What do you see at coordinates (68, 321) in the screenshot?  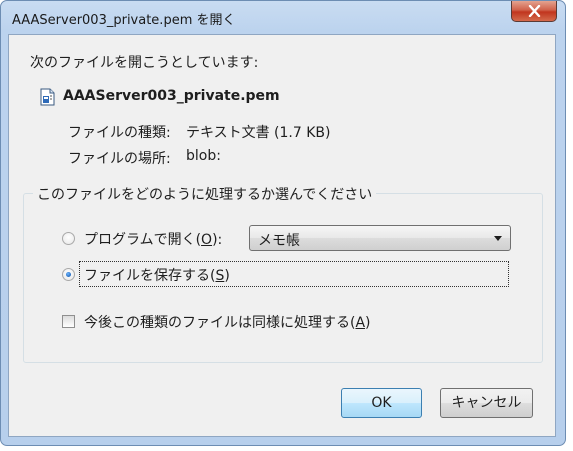 I see `remember-choice-checkbox` at bounding box center [68, 321].